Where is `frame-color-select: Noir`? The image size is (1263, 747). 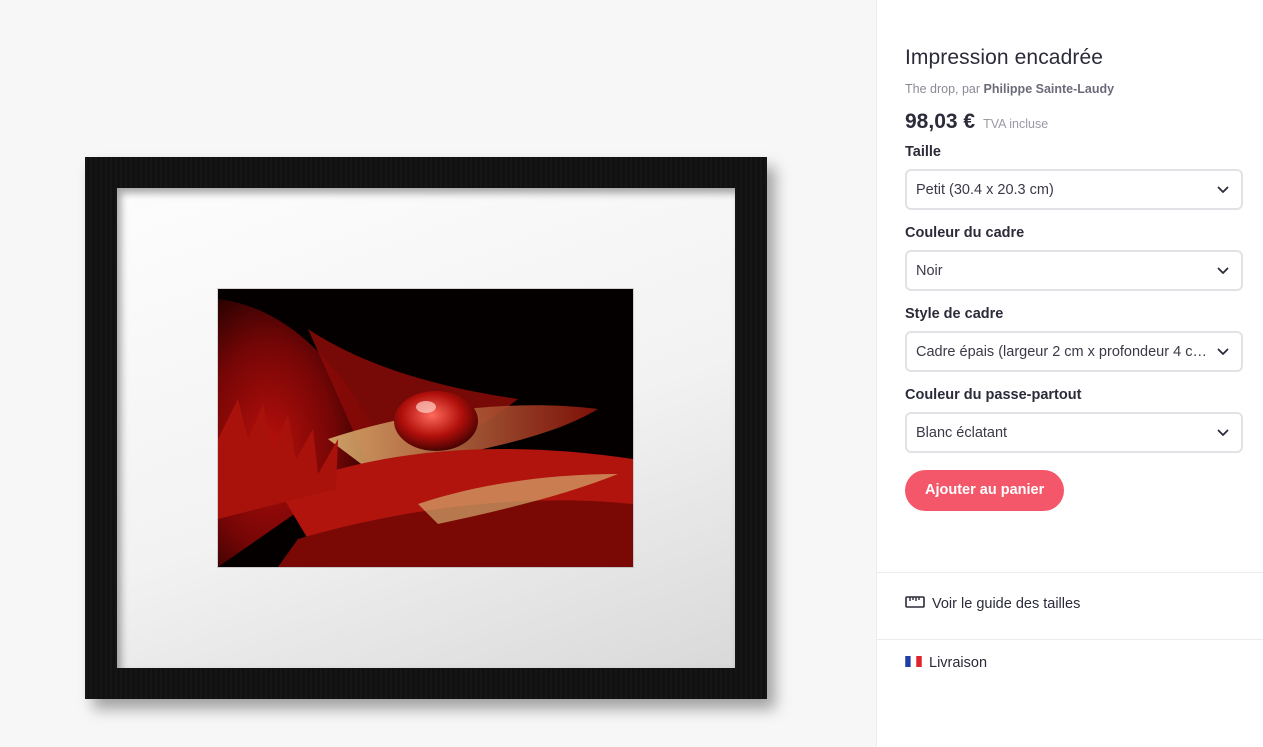
frame-color-select: Noir is located at coordinates (1074, 270).